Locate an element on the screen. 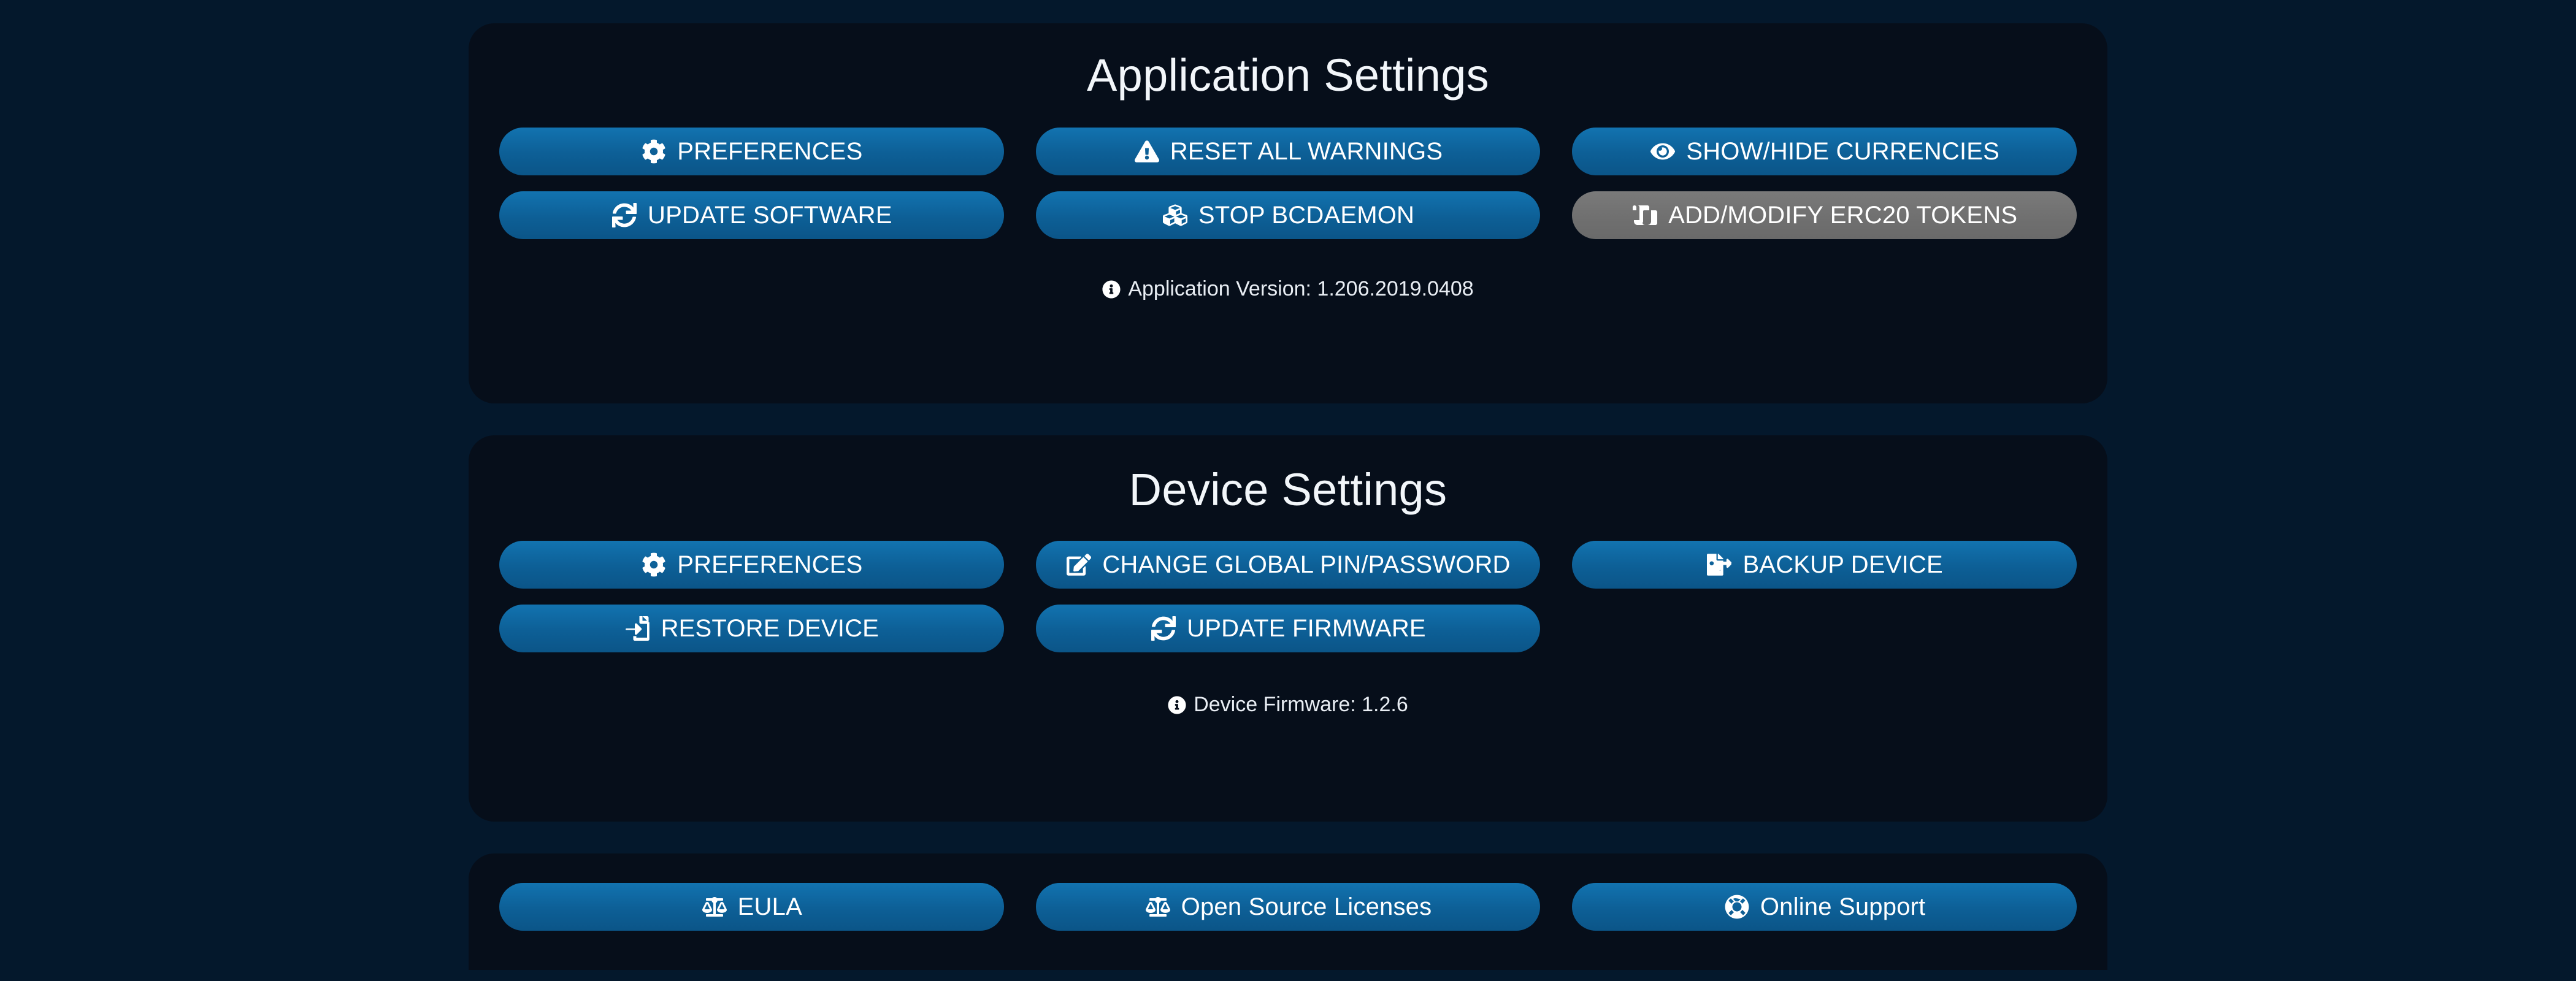 The width and height of the screenshot is (2576, 981). device-firmware-version: Device Firmware: 1.2.6 is located at coordinates (1288, 705).